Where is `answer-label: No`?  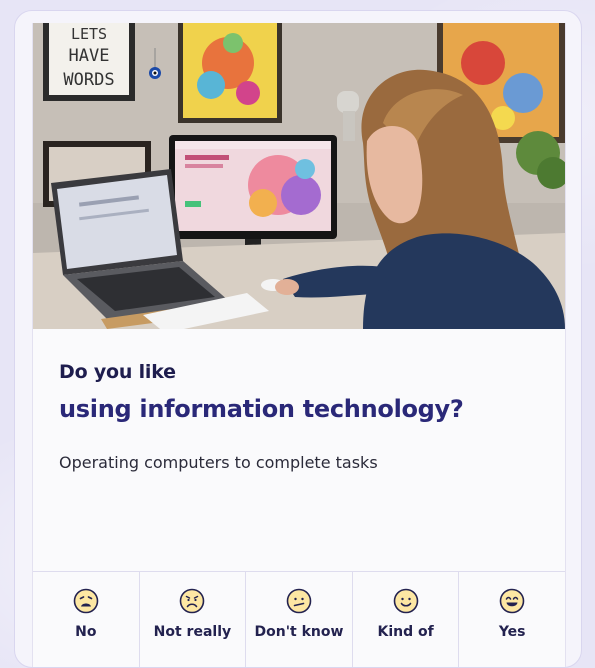
answer-label: No is located at coordinates (86, 632).